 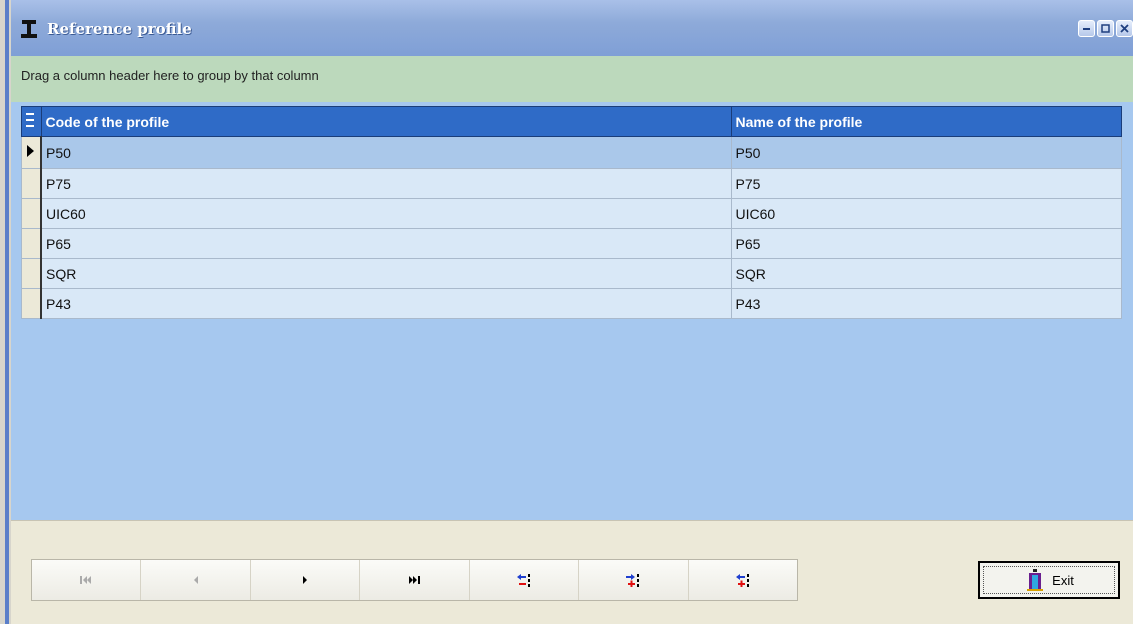 I want to click on cell-name: SQR, so click(x=926, y=273).